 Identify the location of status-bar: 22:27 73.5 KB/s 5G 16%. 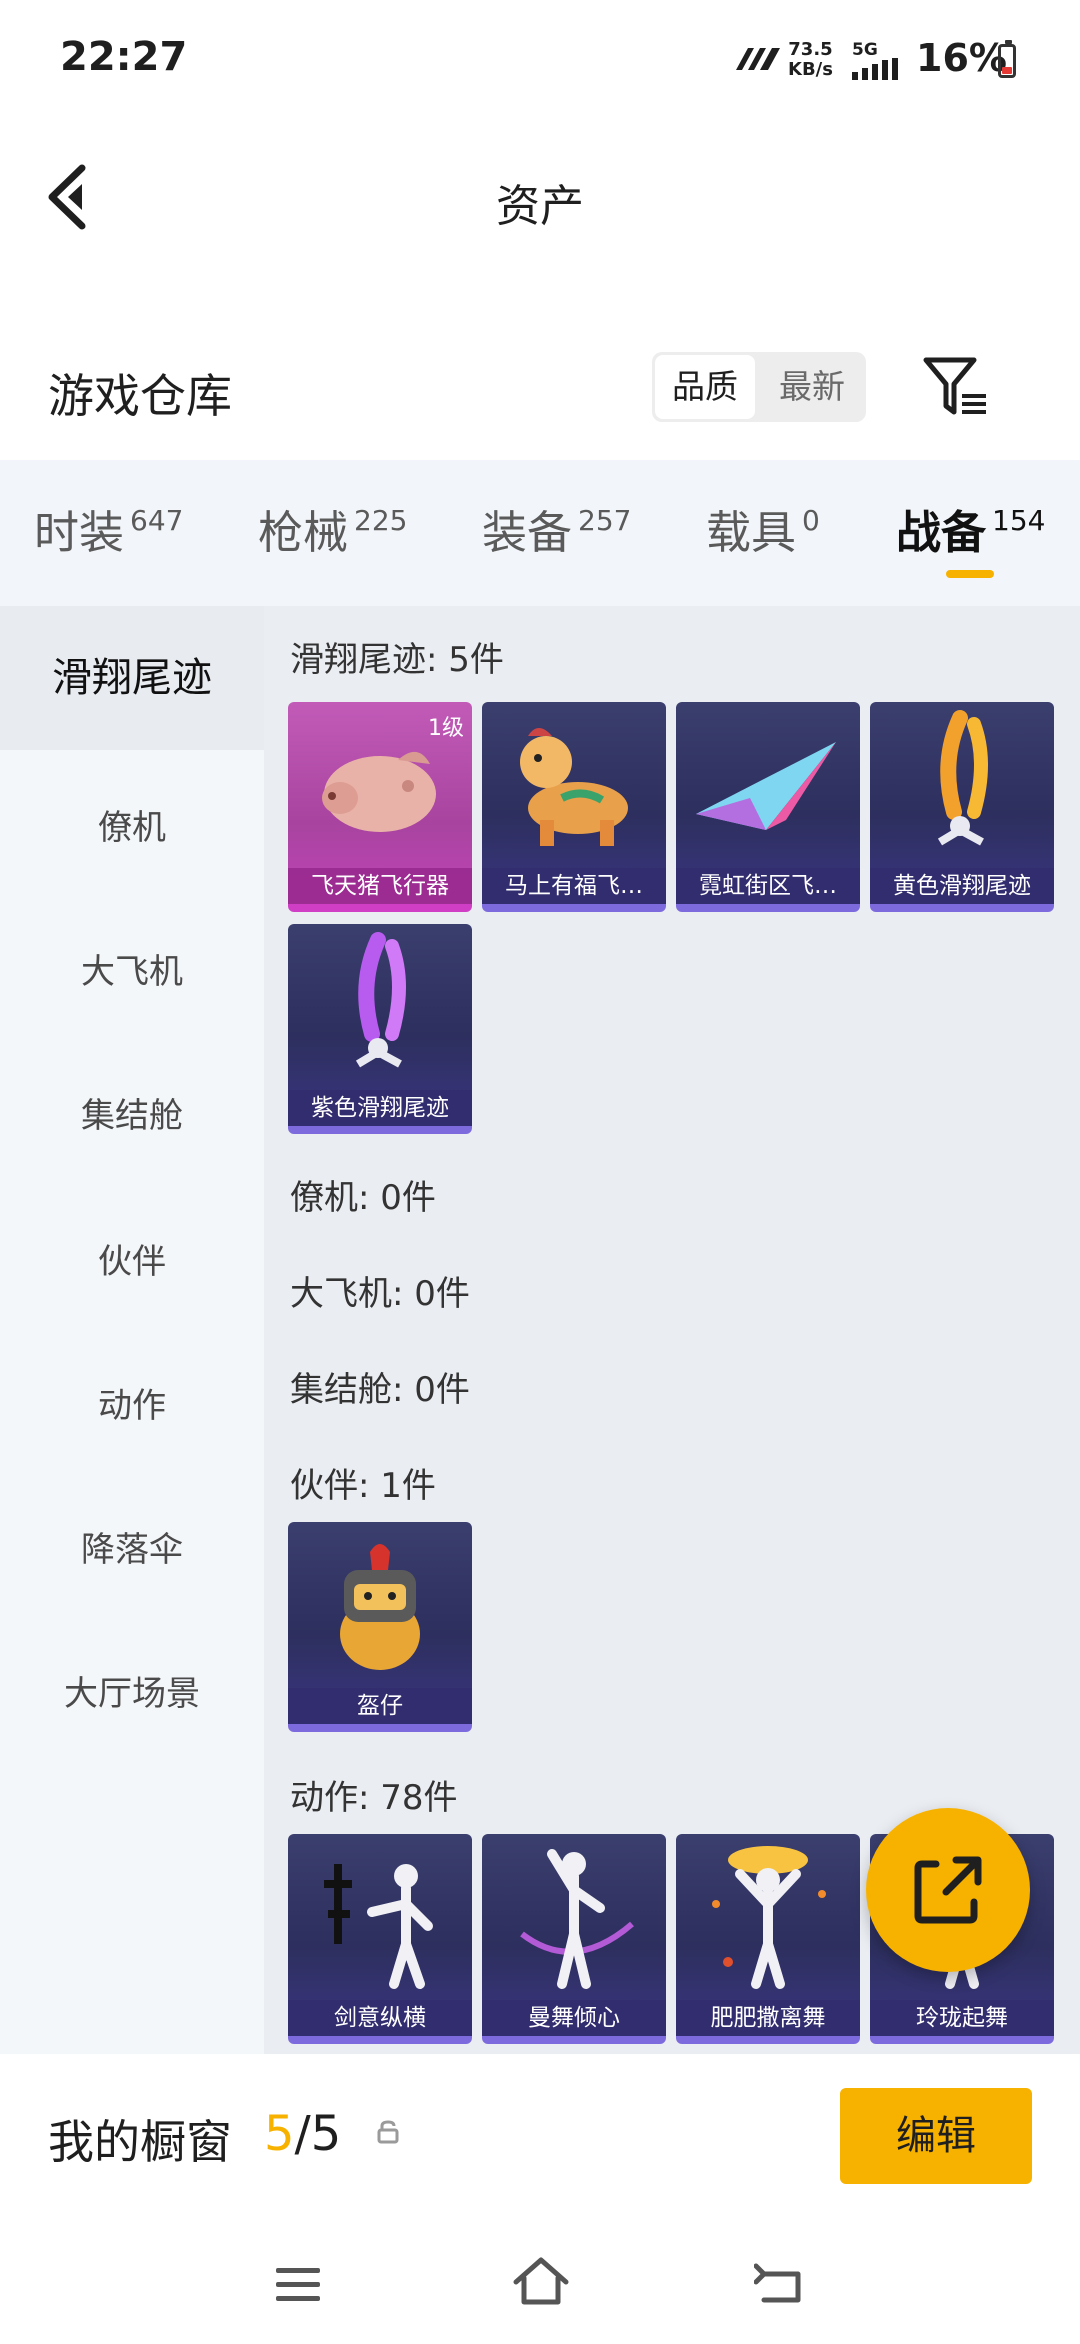
(540, 60).